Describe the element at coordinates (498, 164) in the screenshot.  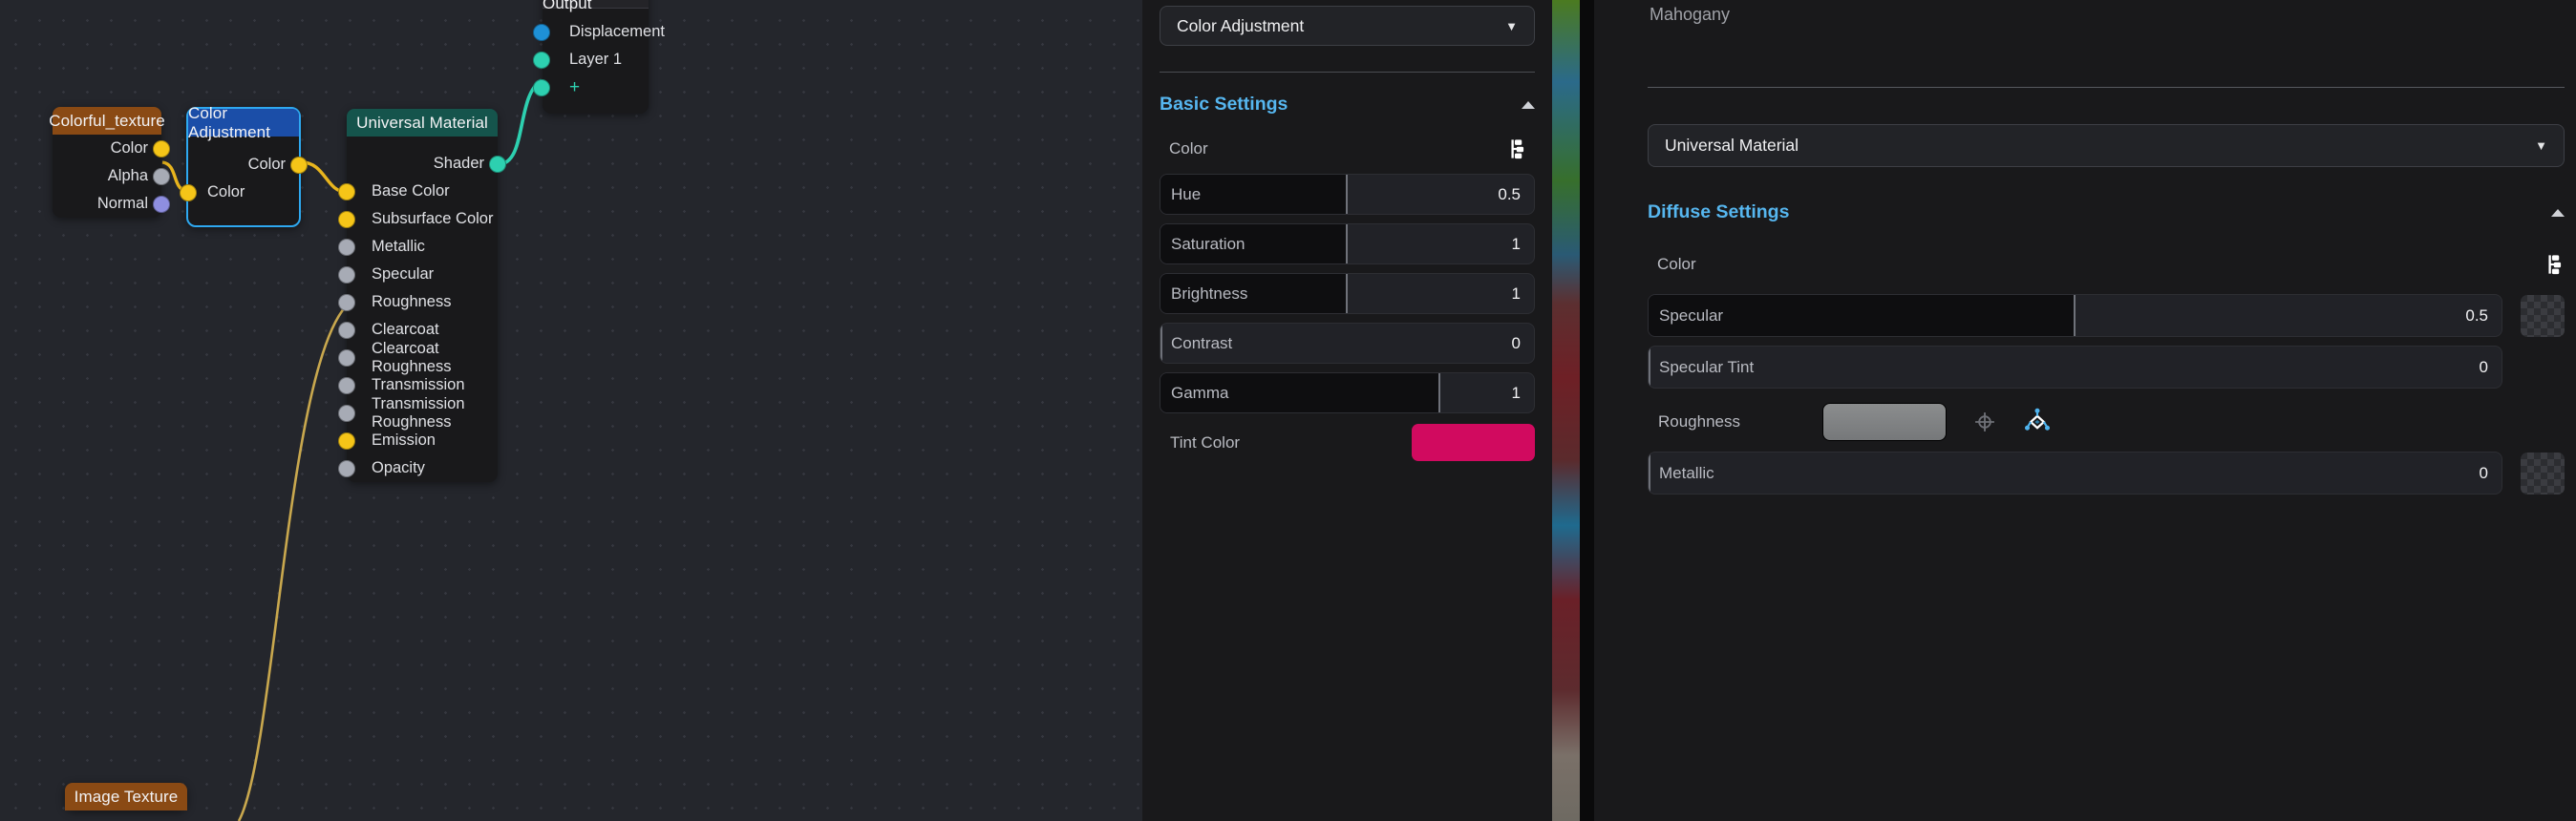
I see `socket-shader-out` at that location.